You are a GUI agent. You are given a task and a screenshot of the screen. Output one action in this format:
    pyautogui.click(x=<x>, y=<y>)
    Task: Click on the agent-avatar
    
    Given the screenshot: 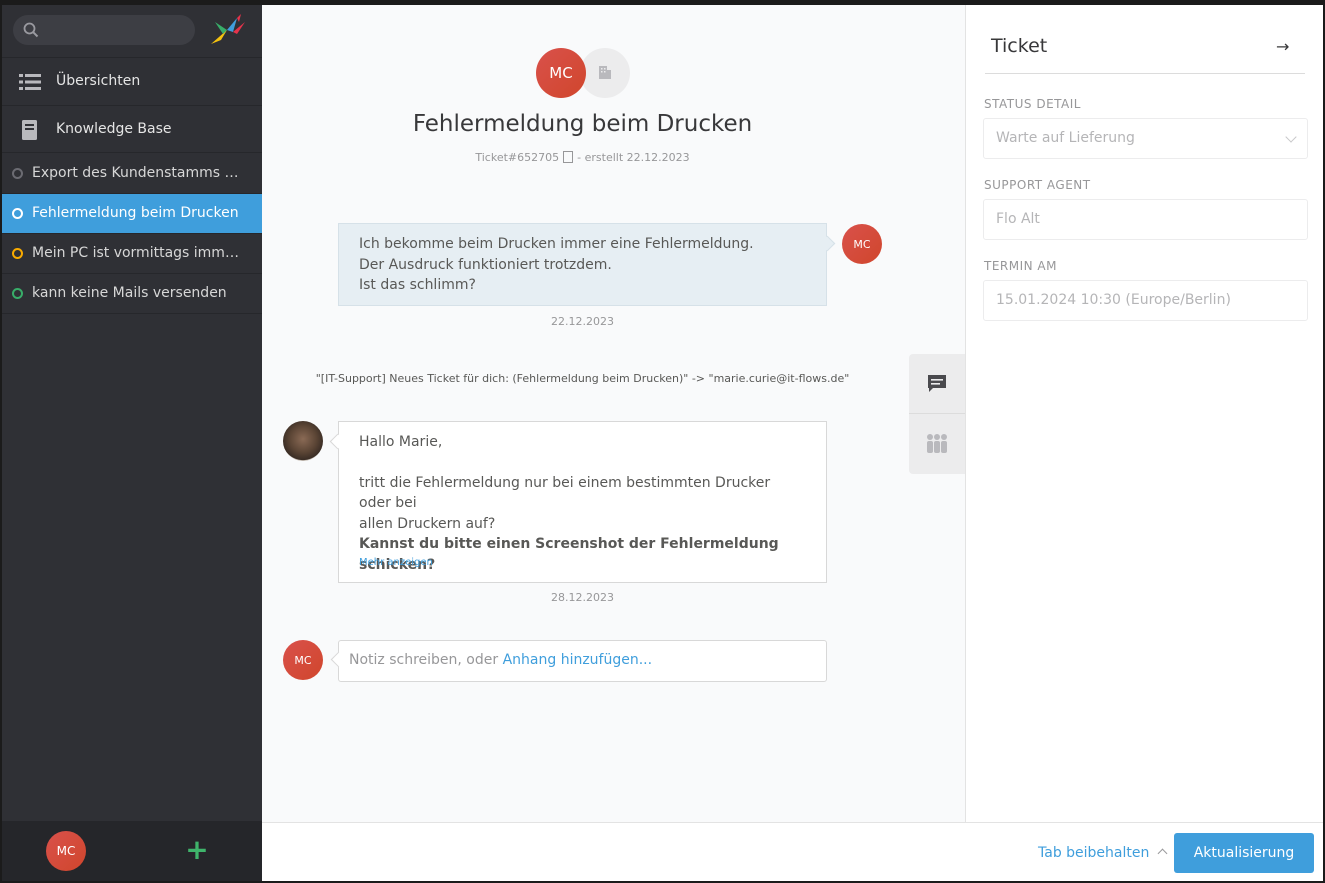 What is the action you would take?
    pyautogui.click(x=303, y=441)
    